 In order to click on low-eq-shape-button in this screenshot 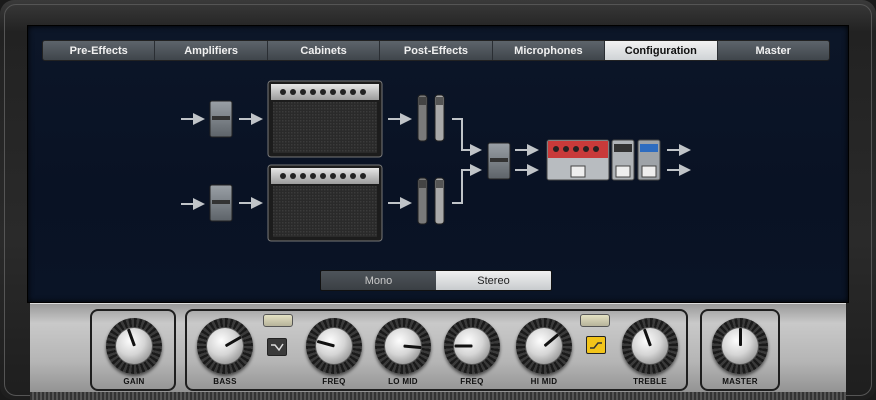, I will do `click(277, 347)`.